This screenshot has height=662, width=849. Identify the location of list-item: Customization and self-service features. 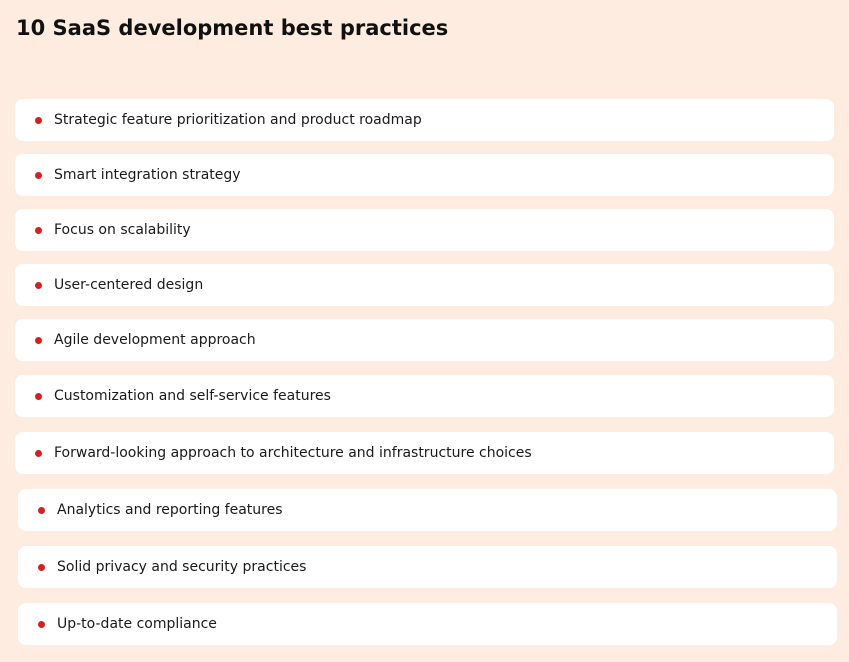
(424, 396).